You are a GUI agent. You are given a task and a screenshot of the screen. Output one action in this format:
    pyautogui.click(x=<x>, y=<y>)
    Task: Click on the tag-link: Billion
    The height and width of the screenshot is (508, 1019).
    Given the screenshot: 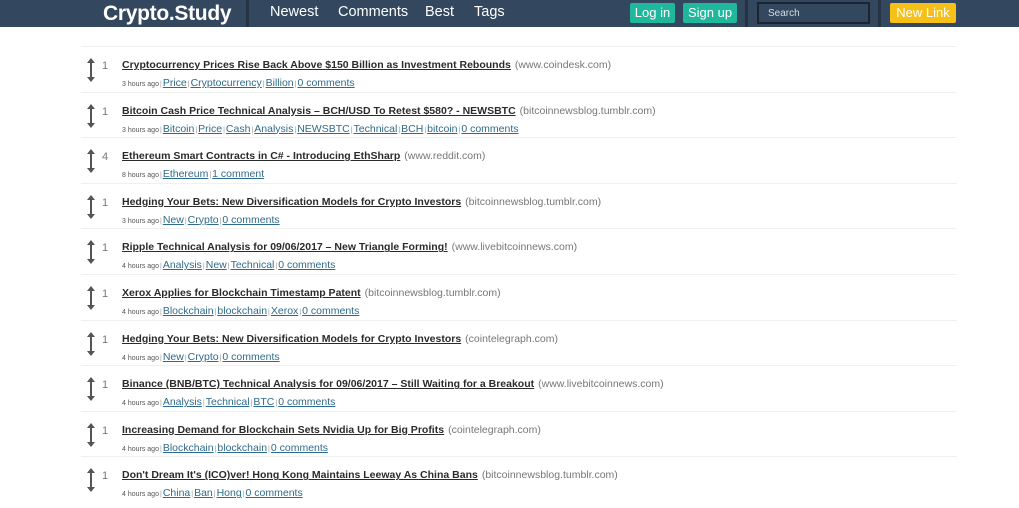 What is the action you would take?
    pyautogui.click(x=280, y=83)
    